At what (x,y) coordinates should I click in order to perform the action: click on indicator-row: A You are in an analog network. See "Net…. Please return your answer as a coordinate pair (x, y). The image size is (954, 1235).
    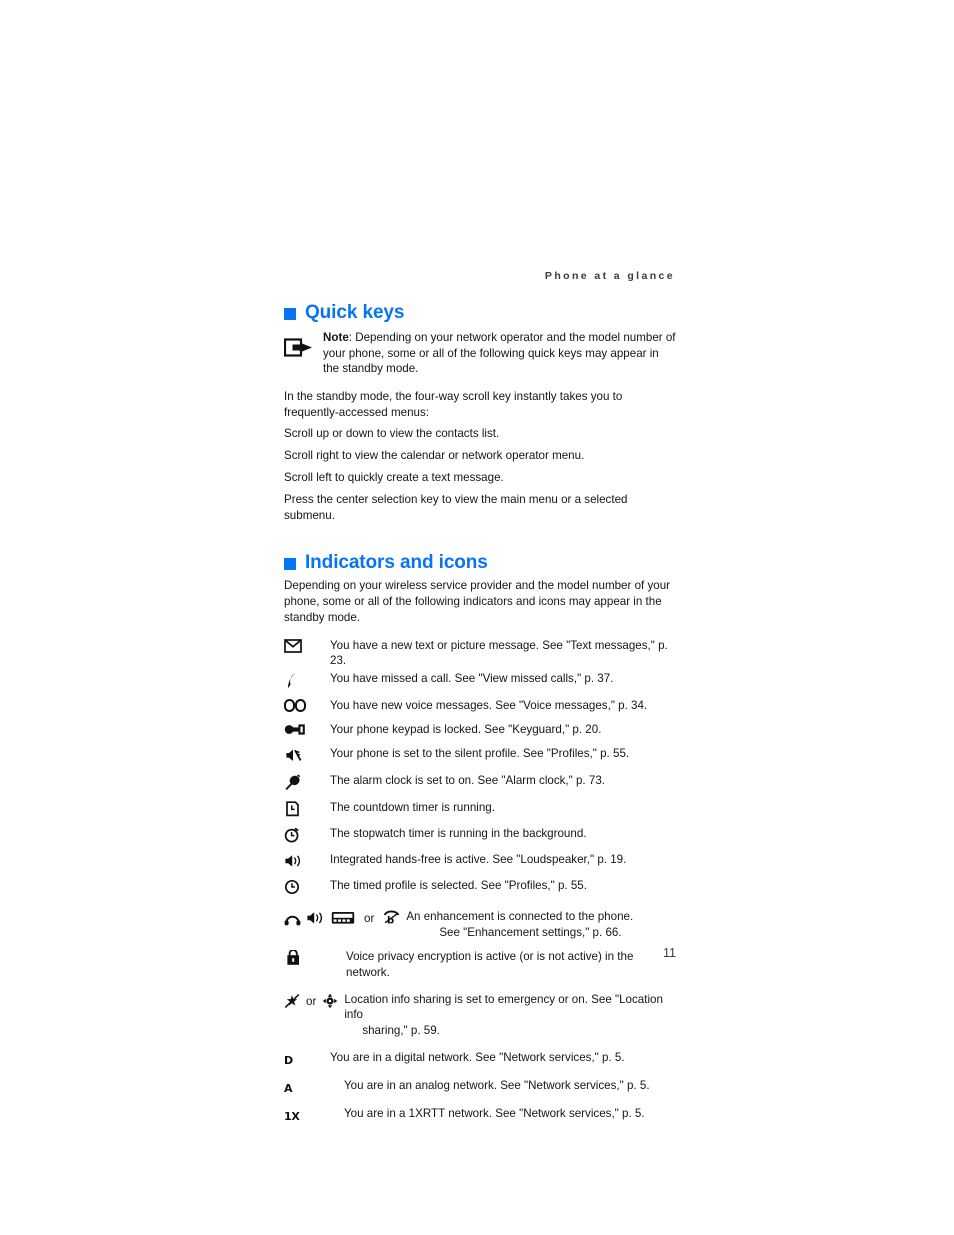
    Looking at the image, I should click on (480, 1087).